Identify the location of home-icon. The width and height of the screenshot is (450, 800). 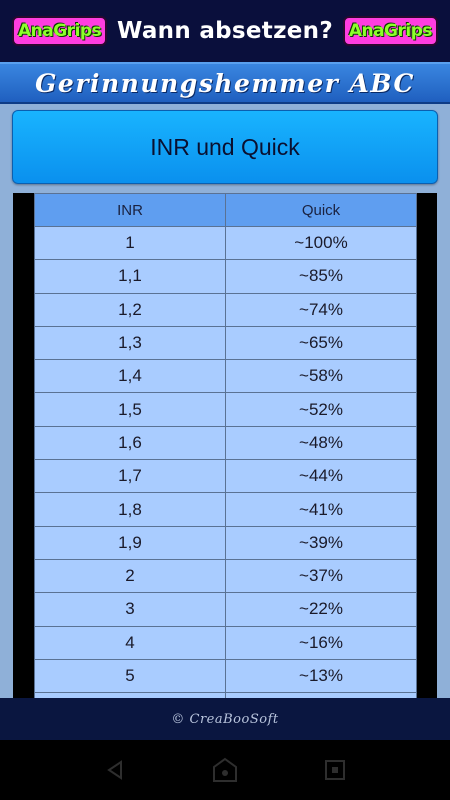
(225, 769).